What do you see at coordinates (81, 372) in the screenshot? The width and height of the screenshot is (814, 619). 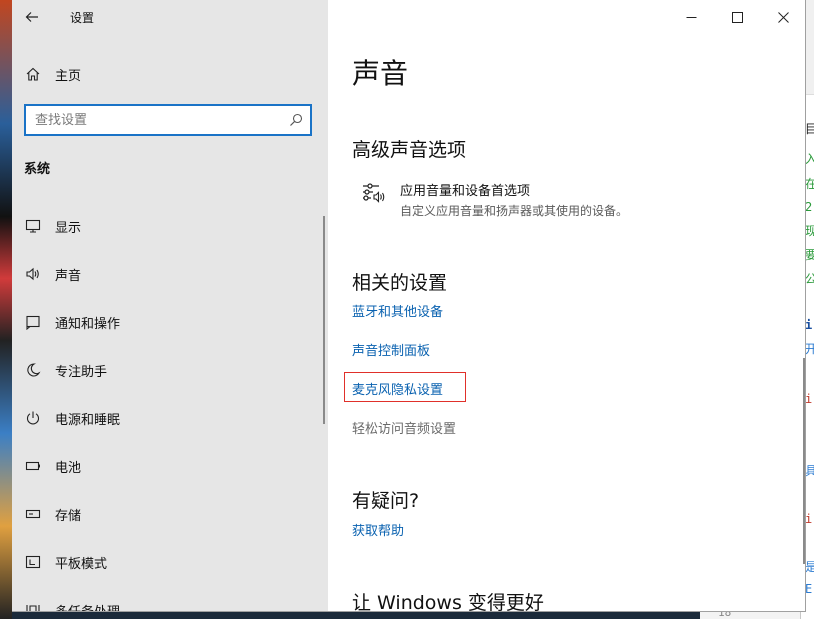 I see `sidebar-item-label: 专注助手` at bounding box center [81, 372].